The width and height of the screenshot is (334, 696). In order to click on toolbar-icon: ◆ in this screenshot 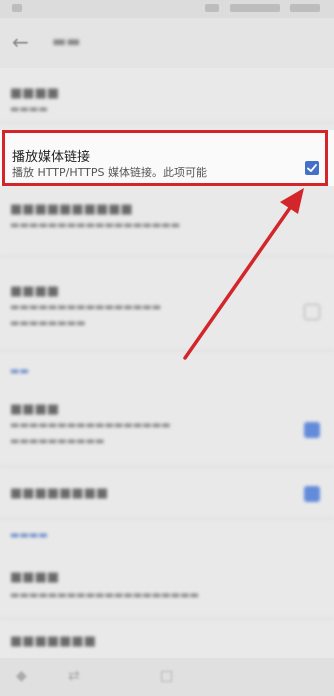, I will do `click(21, 676)`.